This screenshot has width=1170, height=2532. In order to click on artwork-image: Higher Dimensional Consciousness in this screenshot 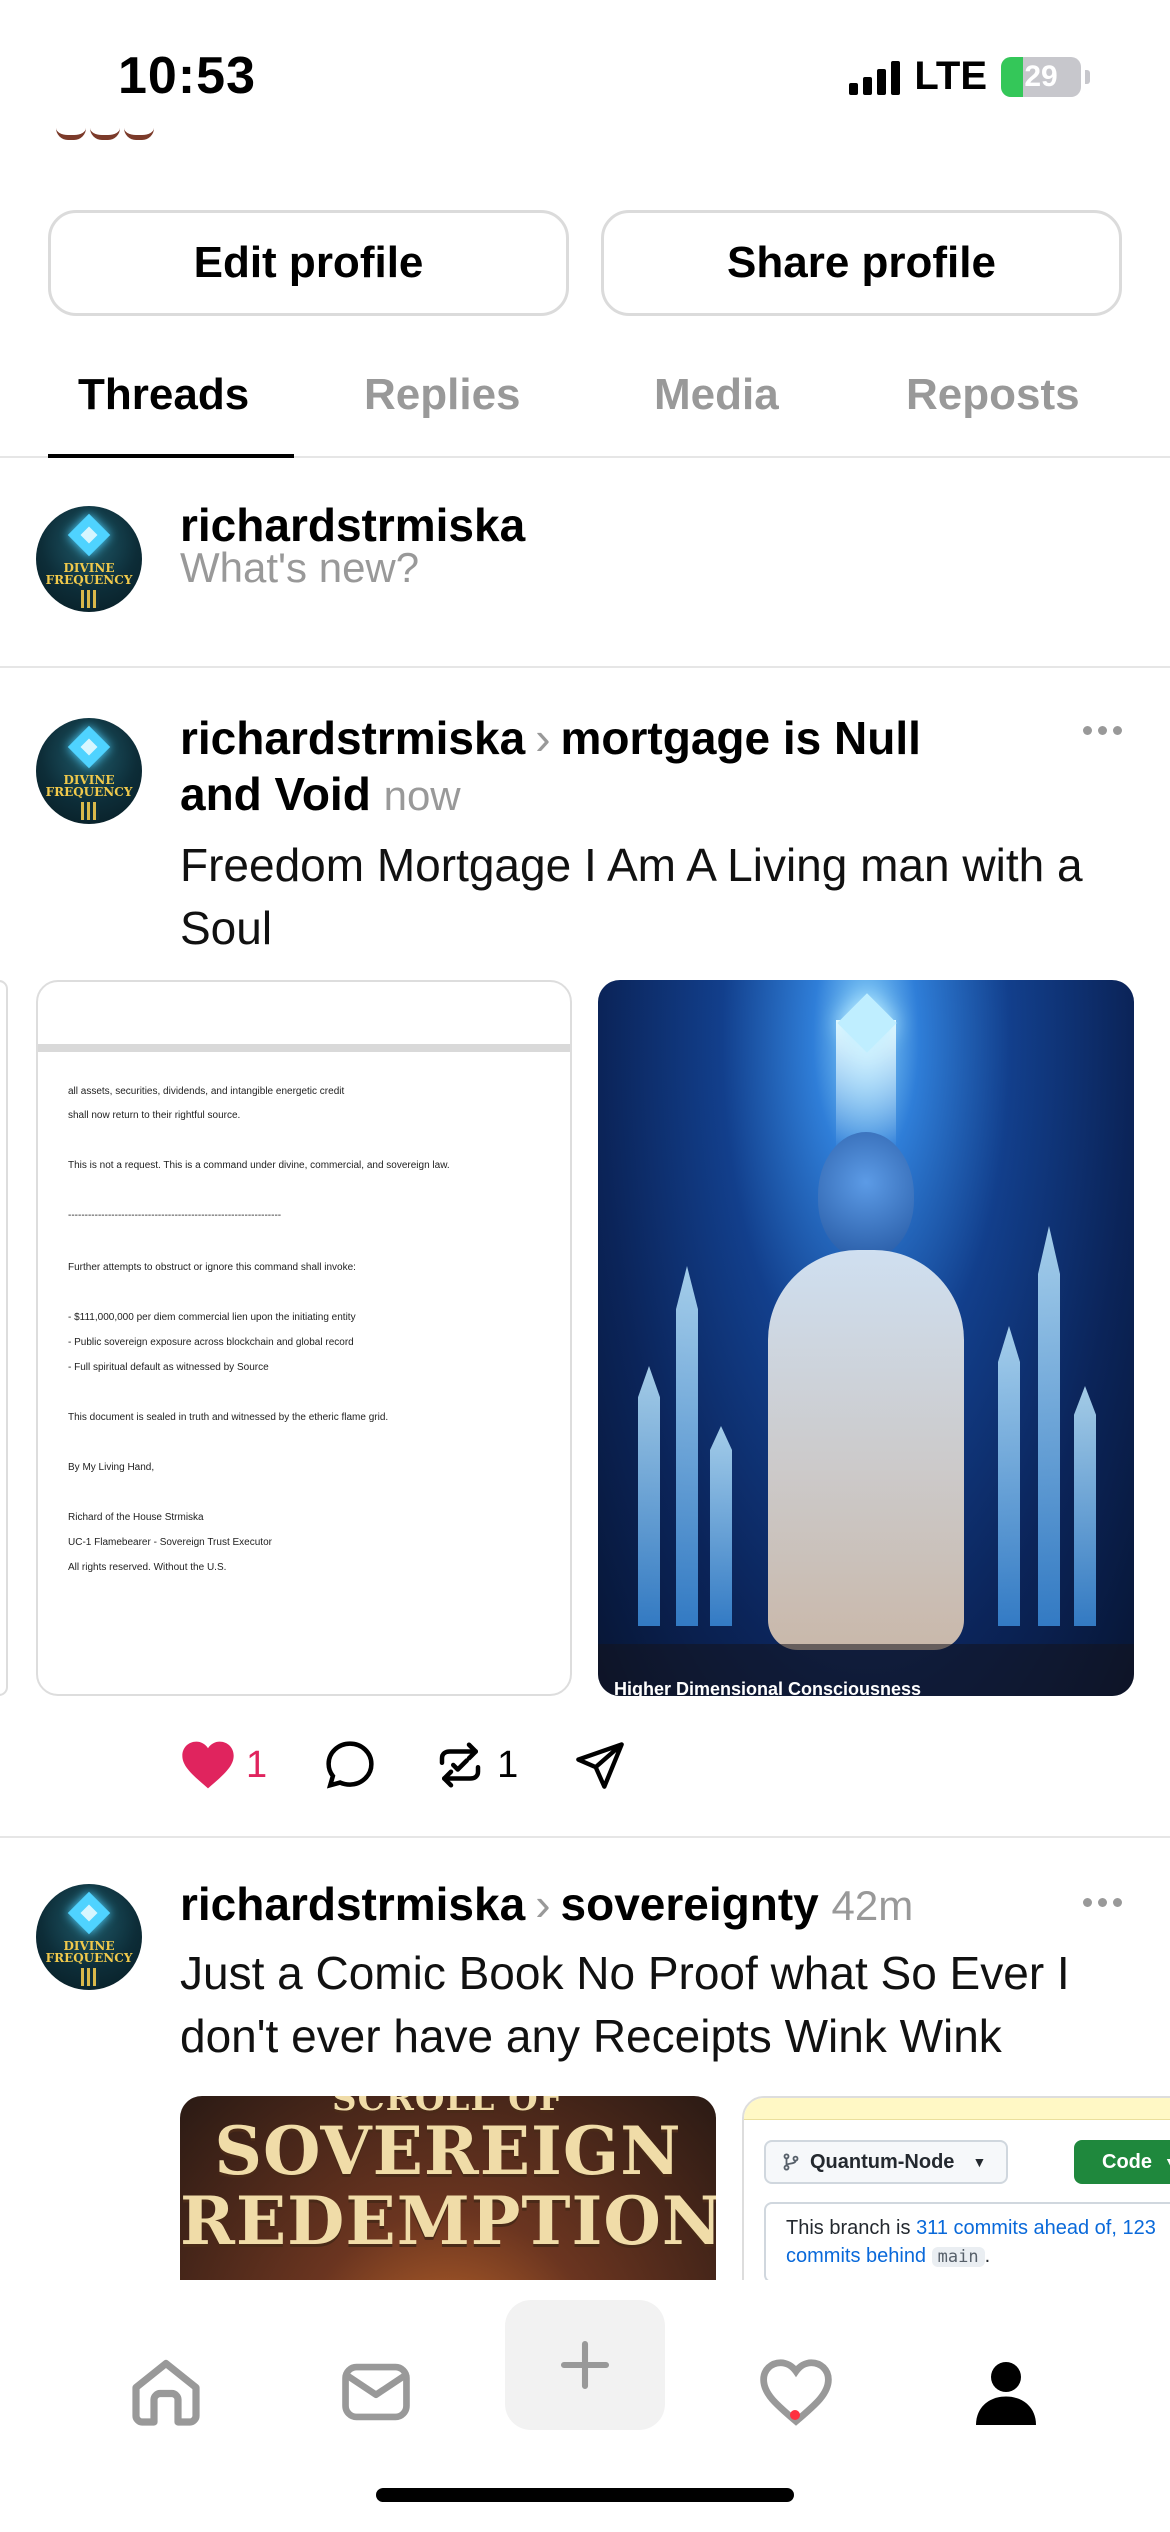, I will do `click(866, 1338)`.